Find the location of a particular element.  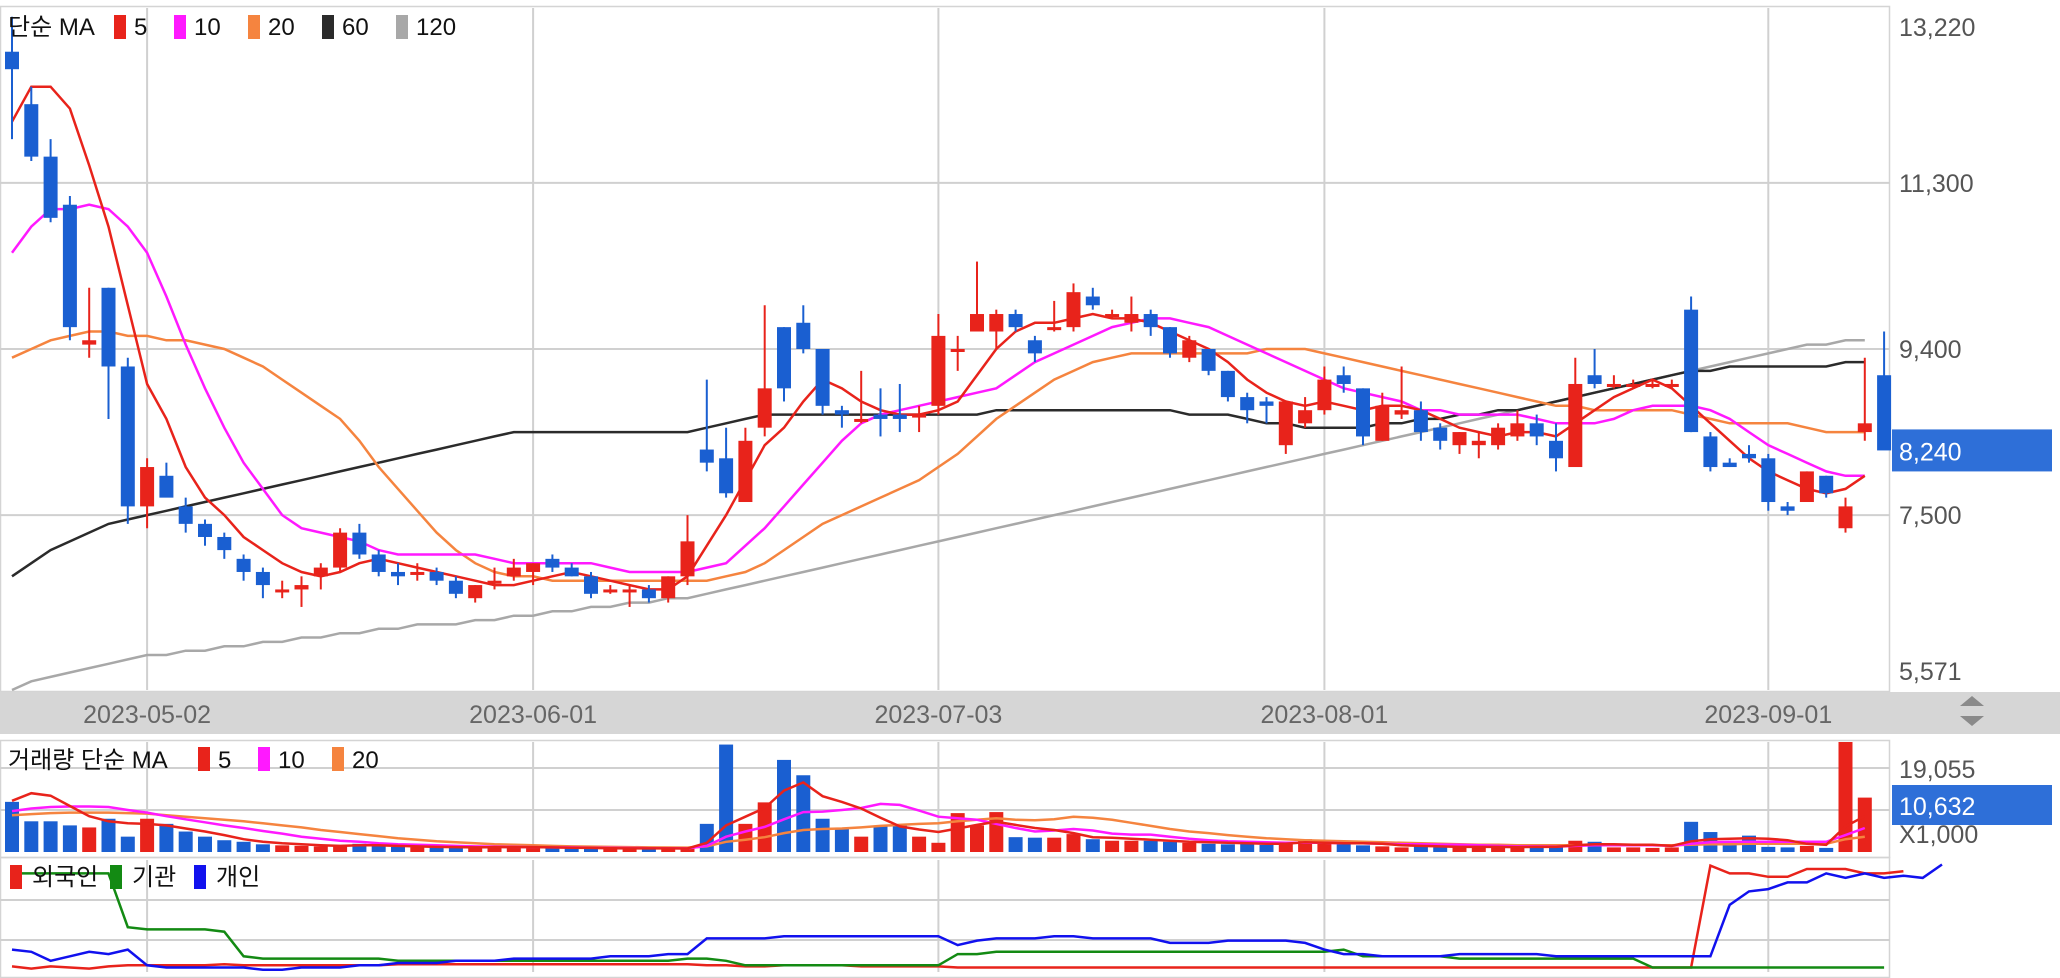

legend-label-ma-5: 5 is located at coordinates (140, 27).